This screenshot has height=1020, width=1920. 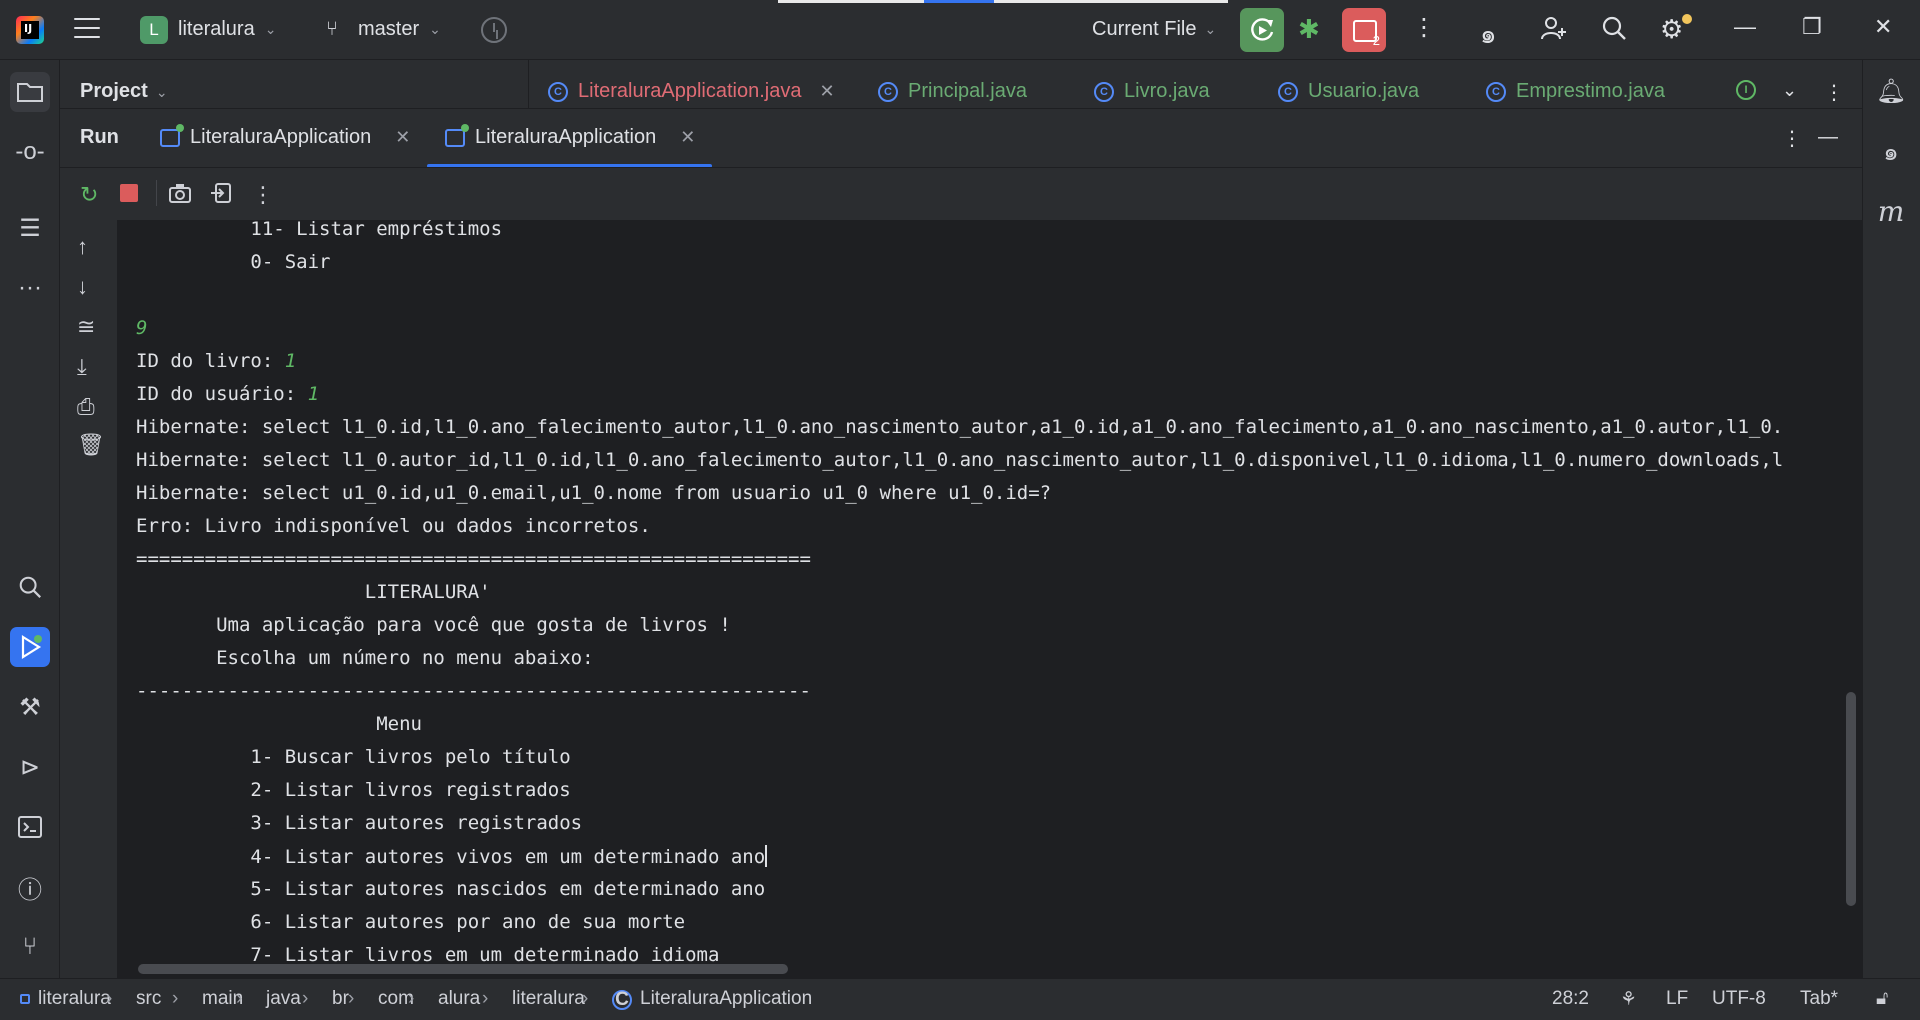 I want to click on text-caret, so click(x=766, y=856).